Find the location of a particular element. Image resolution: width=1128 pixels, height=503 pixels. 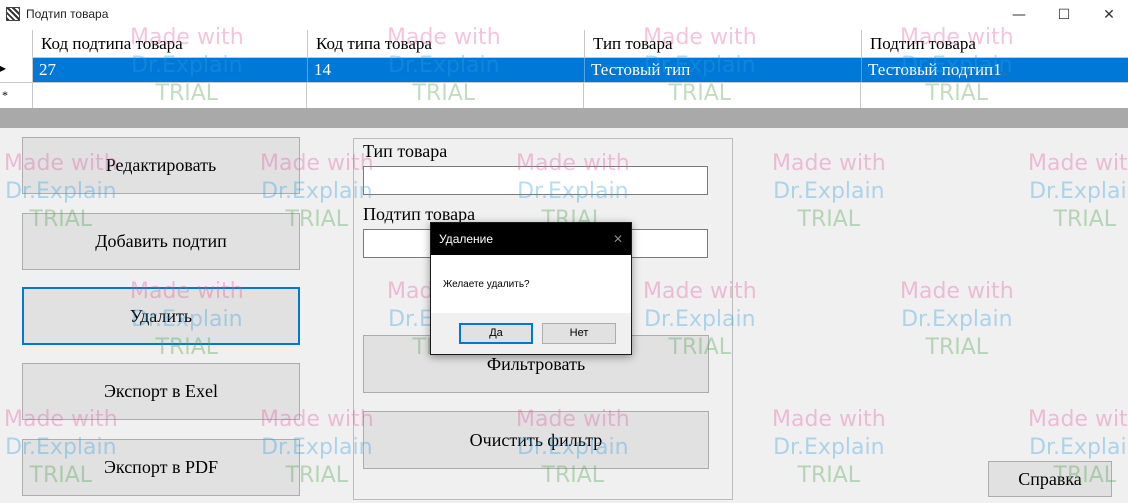

minimize-icon: — is located at coordinates (1019, 15).